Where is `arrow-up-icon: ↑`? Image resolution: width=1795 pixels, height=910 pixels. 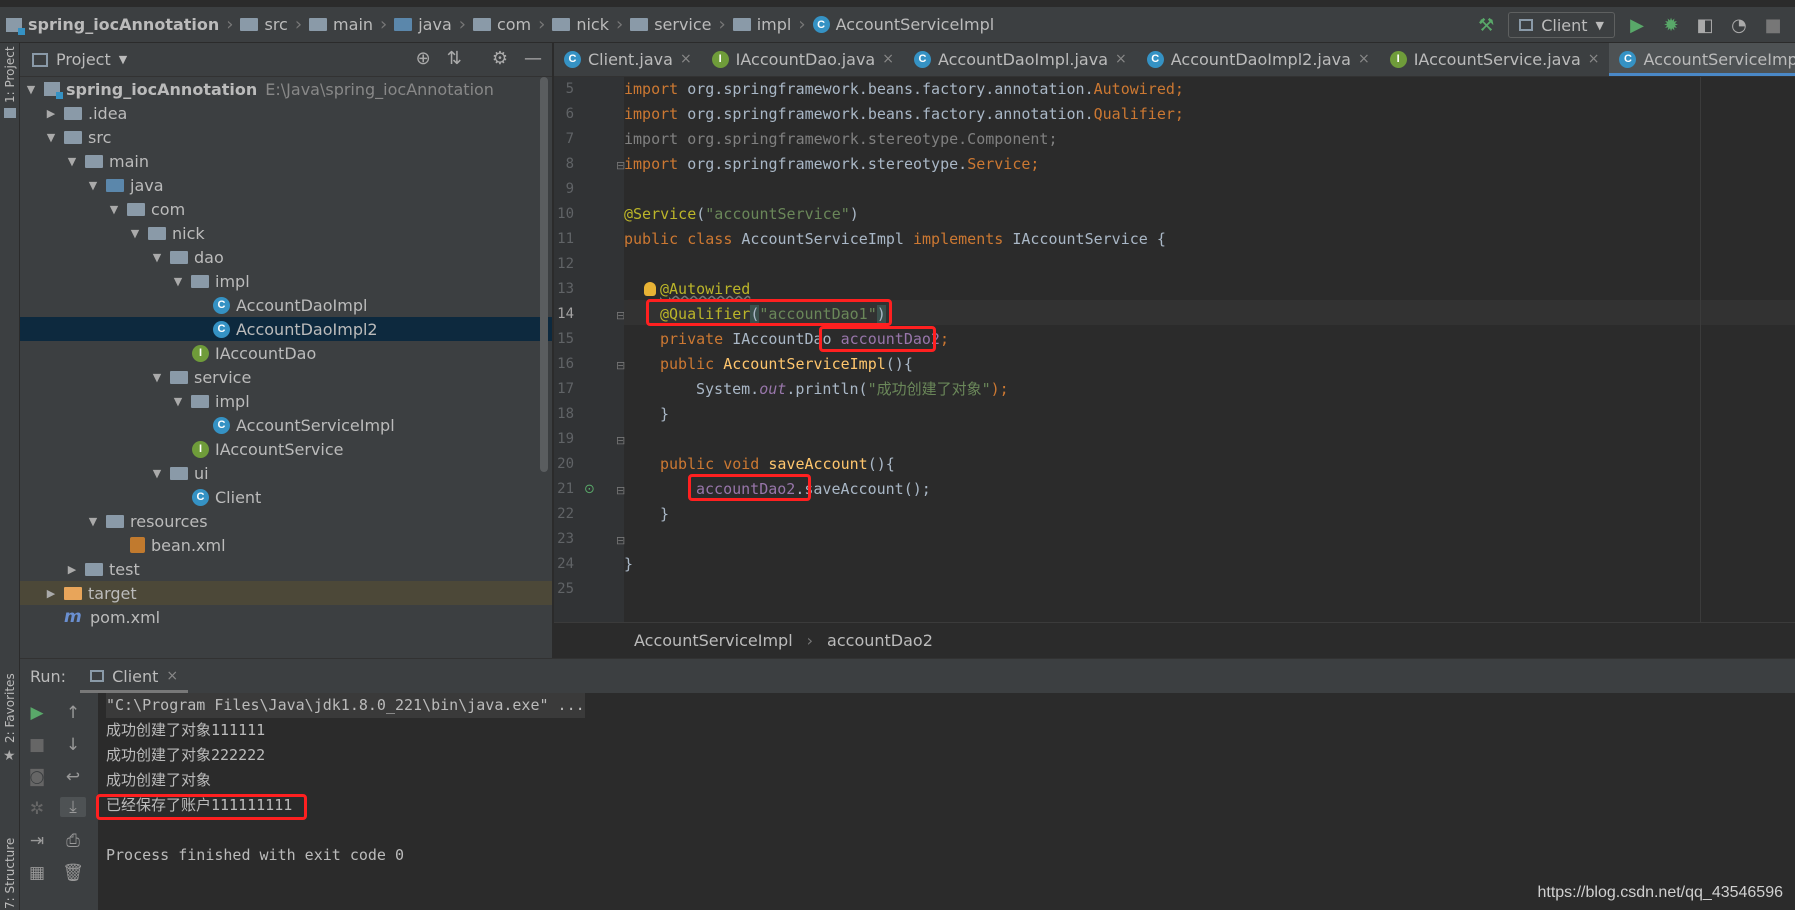
arrow-up-icon: ↑ is located at coordinates (73, 713).